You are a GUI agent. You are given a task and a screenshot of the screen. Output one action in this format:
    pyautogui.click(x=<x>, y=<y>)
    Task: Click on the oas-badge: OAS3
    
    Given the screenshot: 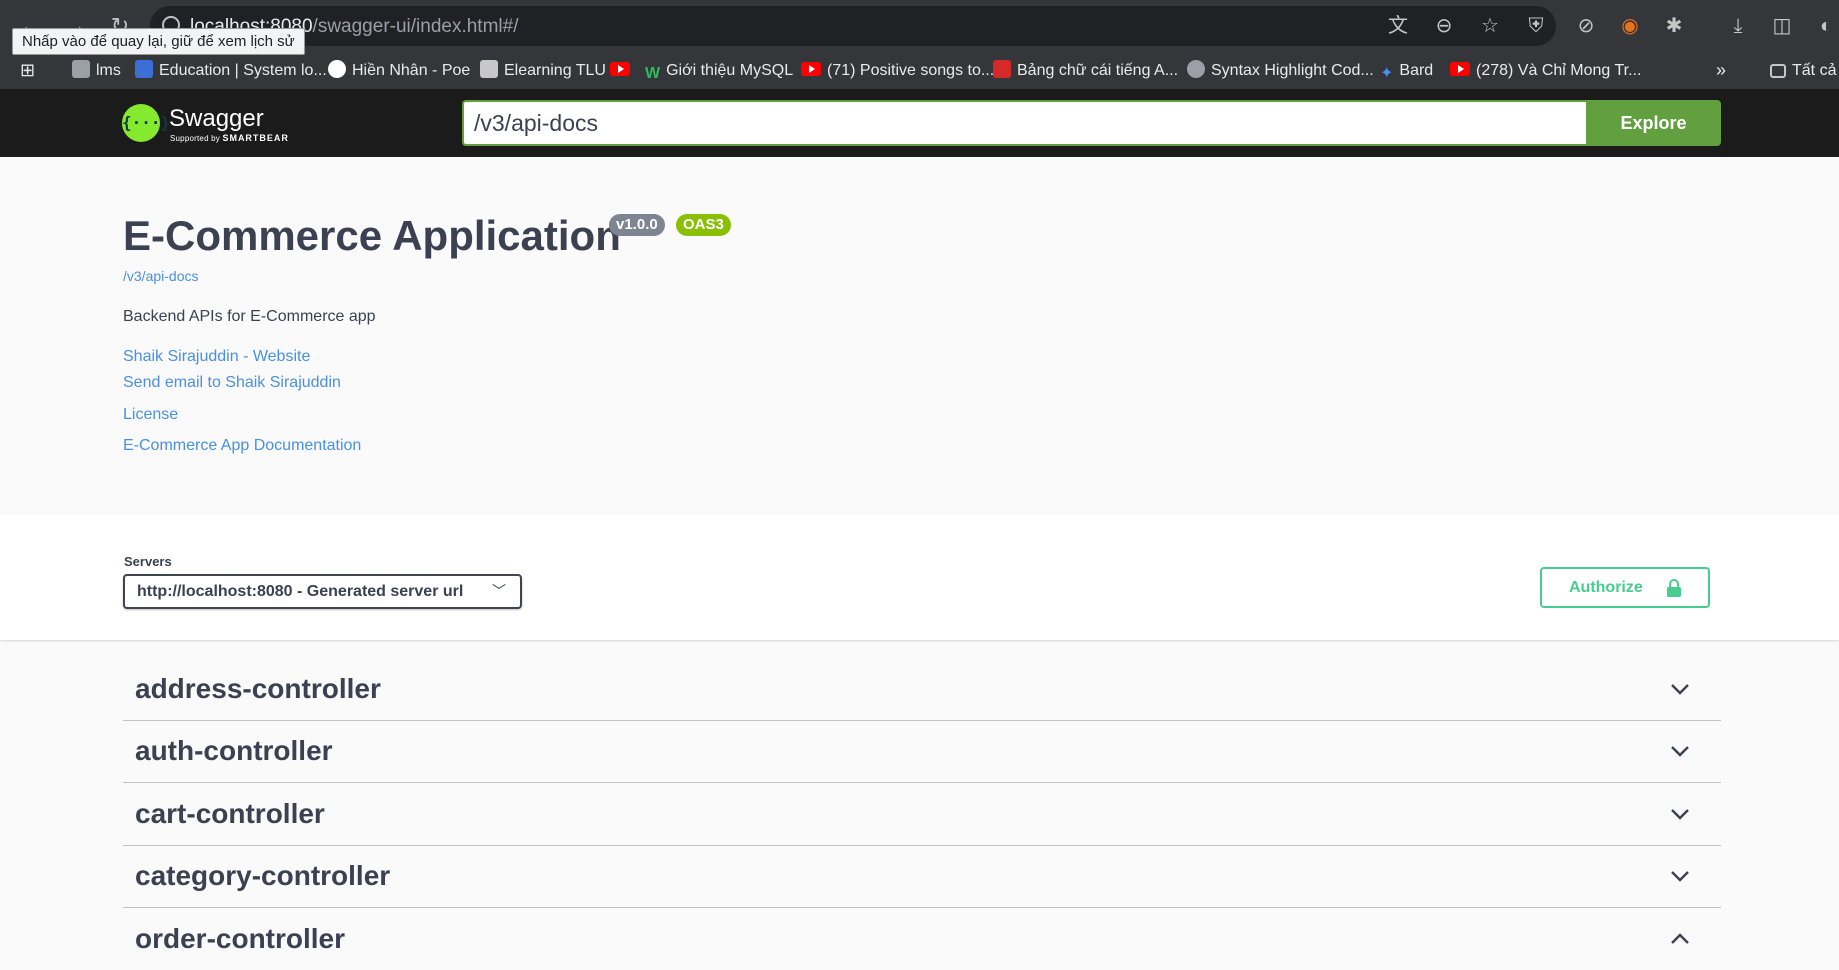 What is the action you would take?
    pyautogui.click(x=703, y=225)
    